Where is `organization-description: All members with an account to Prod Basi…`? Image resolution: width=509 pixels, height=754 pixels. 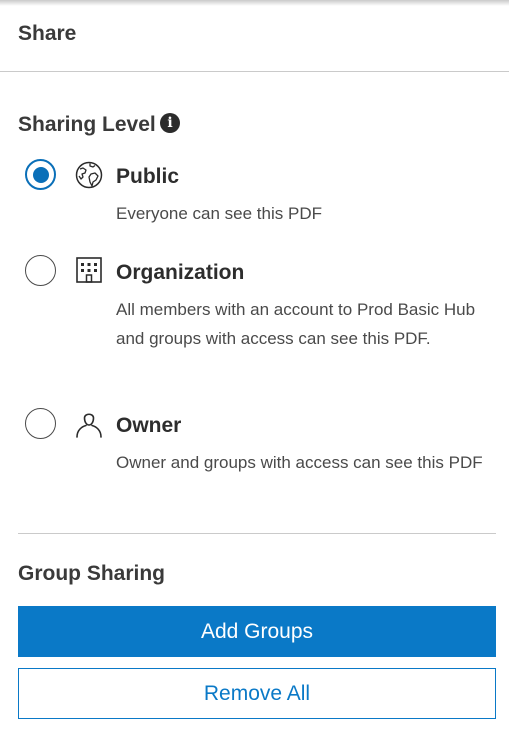
organization-description: All members with an account to Prod Basi… is located at coordinates (296, 324).